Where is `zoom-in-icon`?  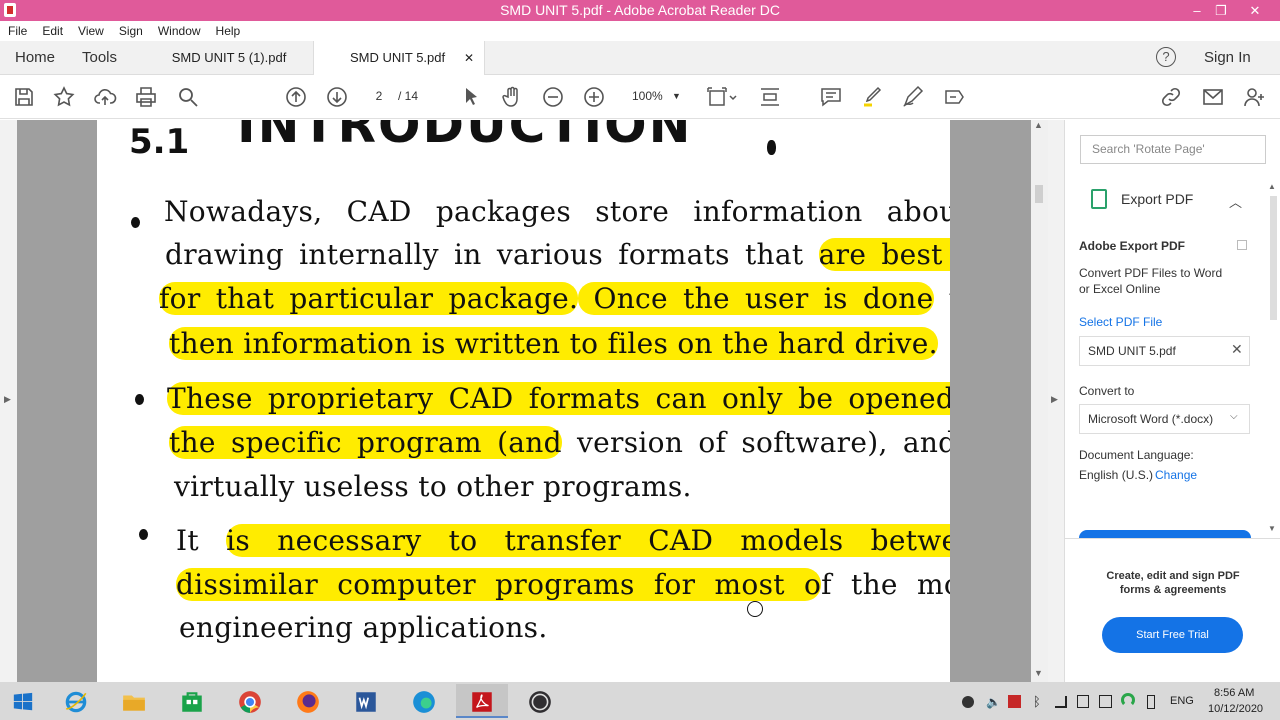 zoom-in-icon is located at coordinates (594, 97).